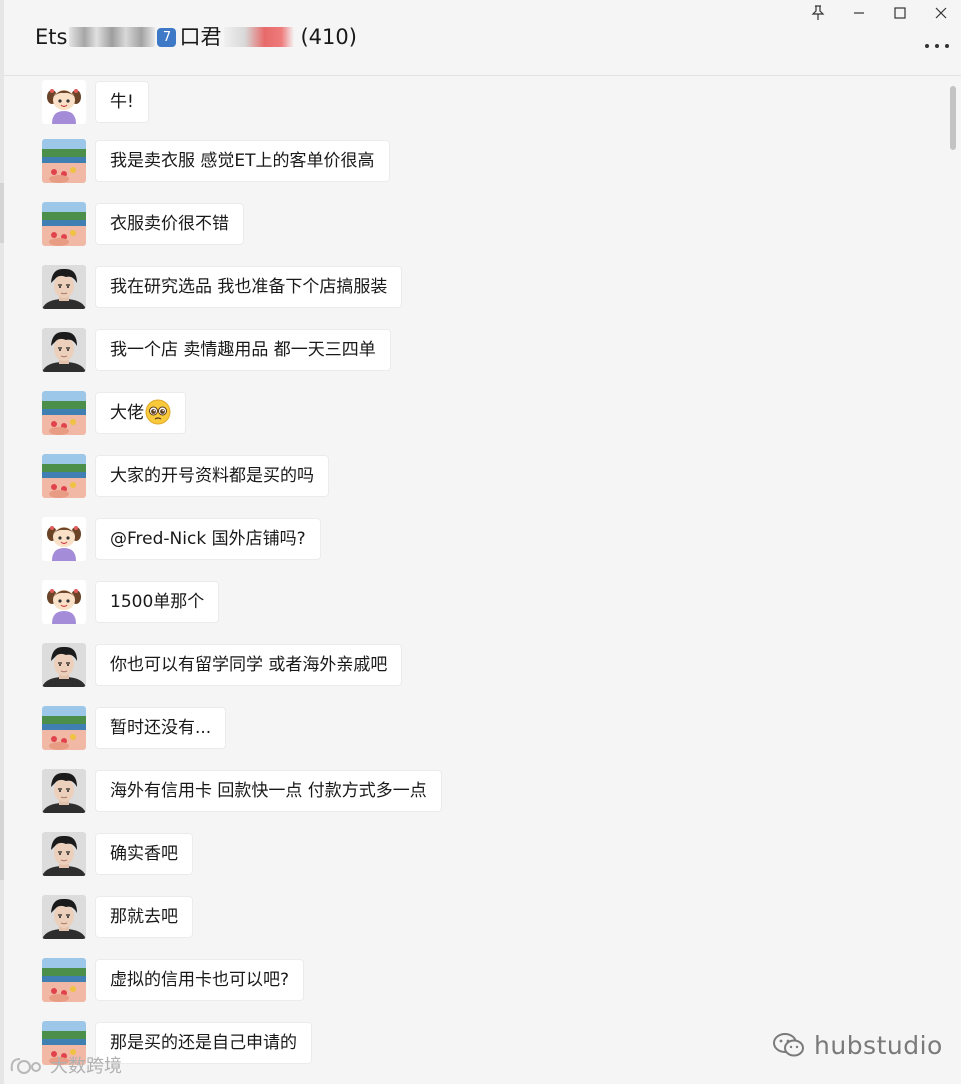 This screenshot has height=1084, width=961. I want to click on minimize-button, so click(859, 13).